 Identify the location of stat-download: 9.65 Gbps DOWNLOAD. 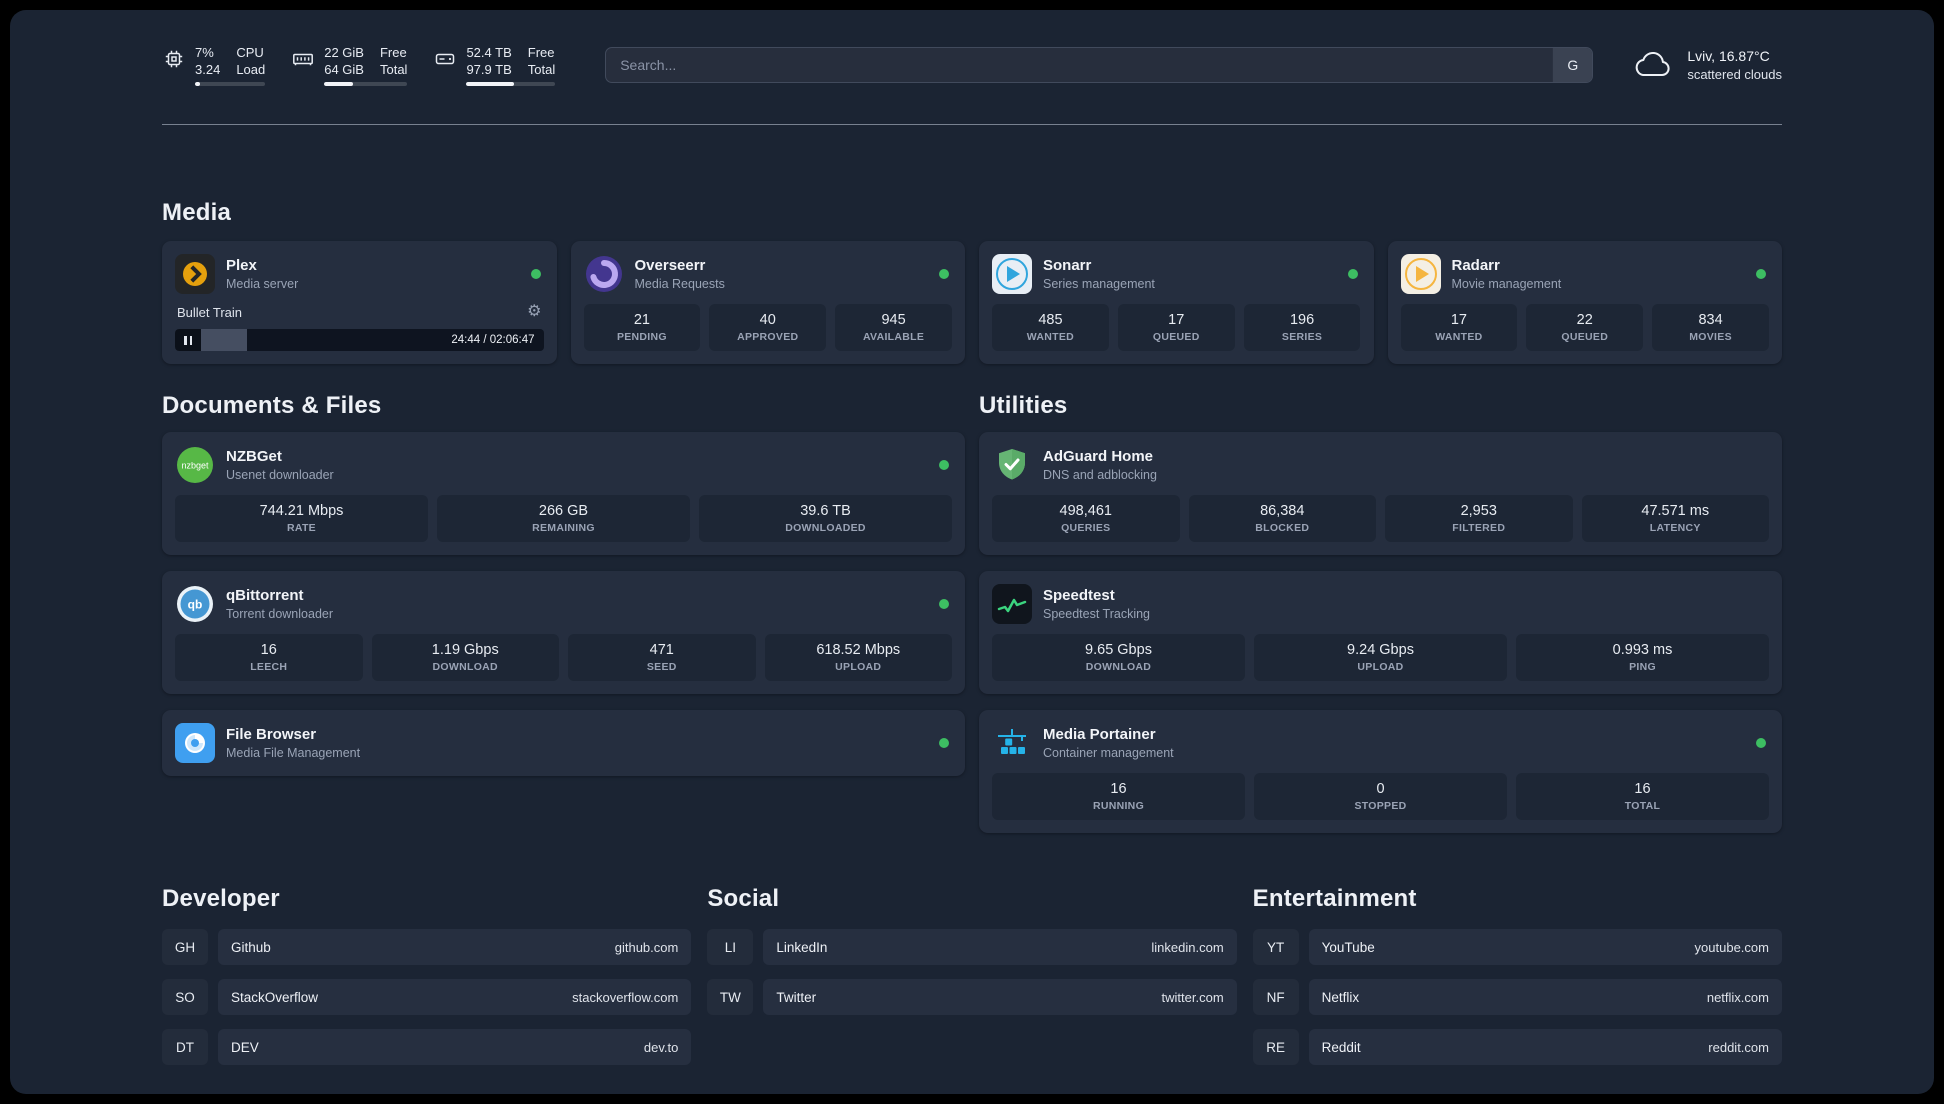
(1118, 657).